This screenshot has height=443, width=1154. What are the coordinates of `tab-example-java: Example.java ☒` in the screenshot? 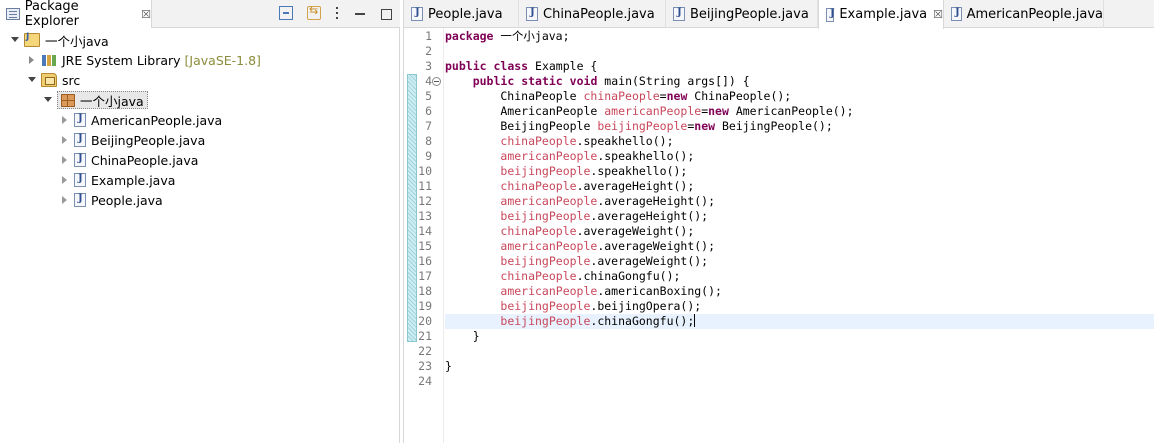 It's located at (881, 14).